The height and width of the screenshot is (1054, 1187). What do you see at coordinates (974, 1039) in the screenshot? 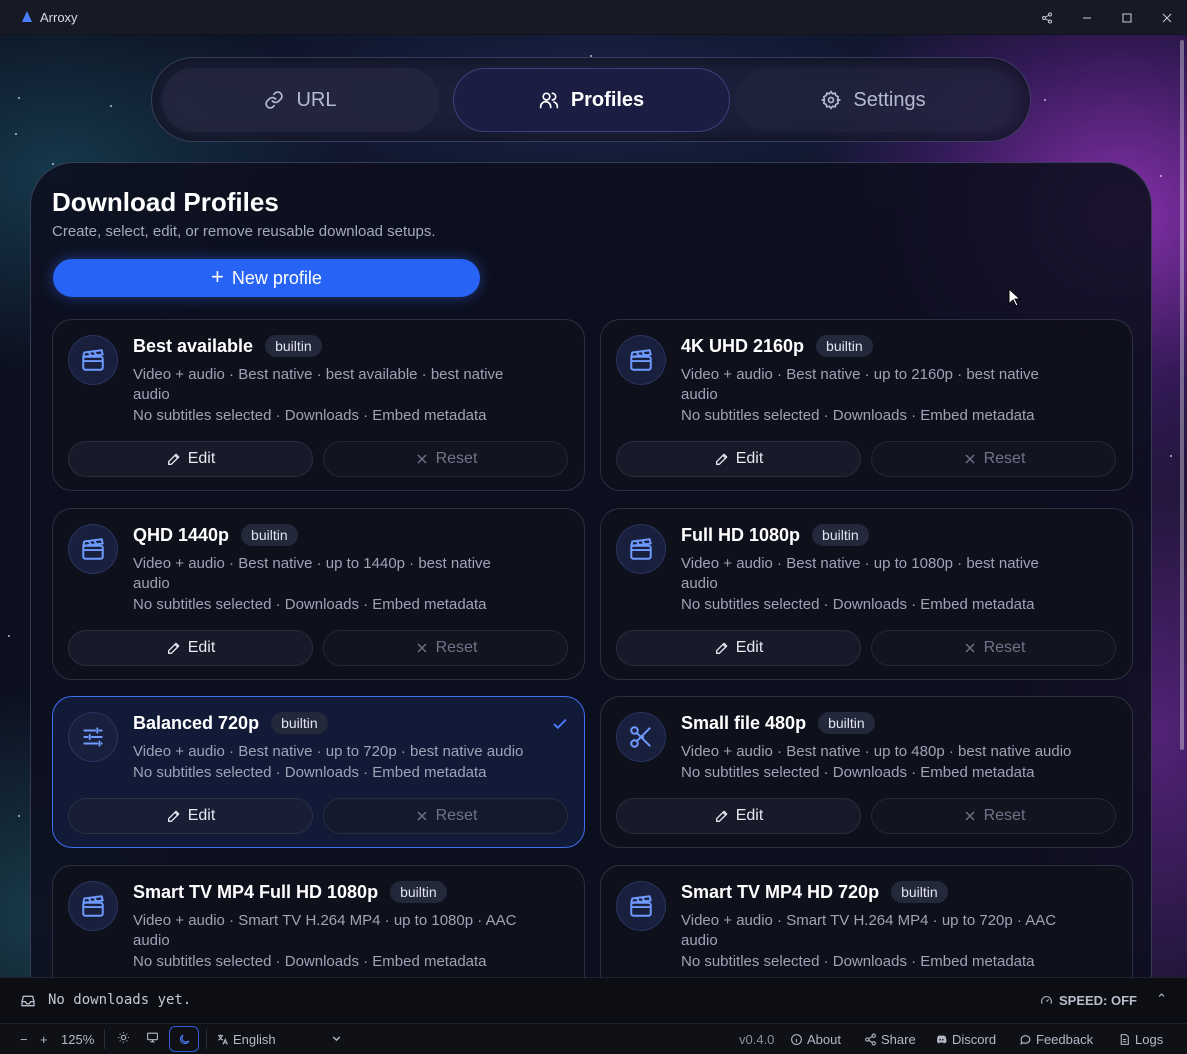
I see `discord-label: Discord` at bounding box center [974, 1039].